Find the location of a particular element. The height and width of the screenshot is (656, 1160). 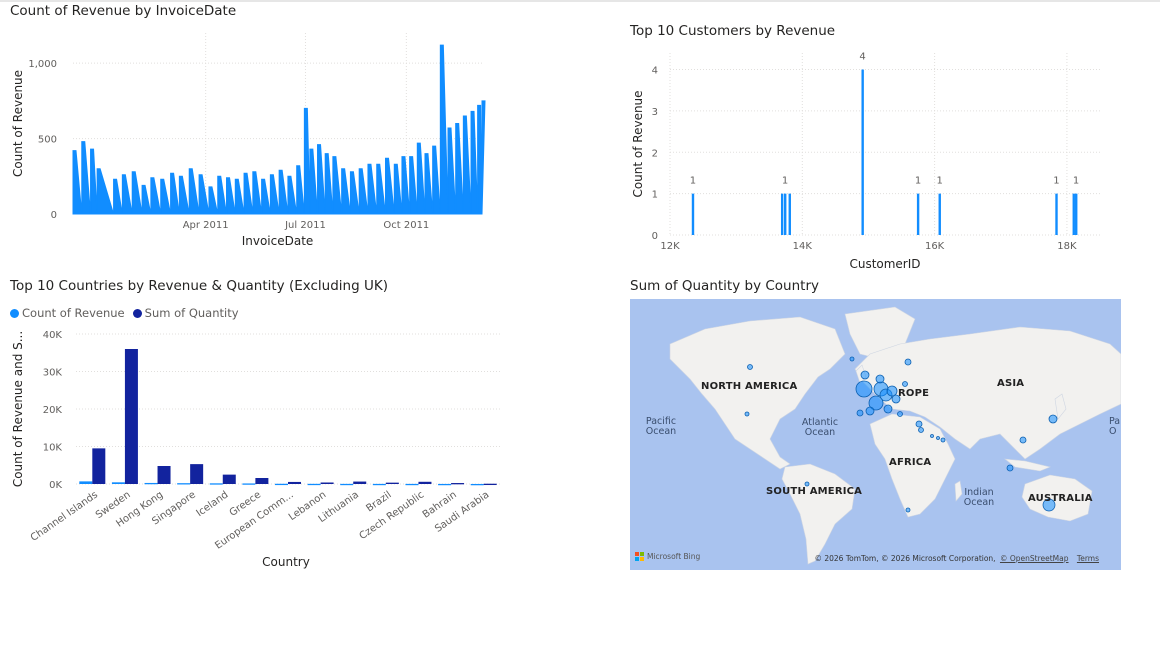

x-tick-label: Iceland is located at coordinates (213, 504).